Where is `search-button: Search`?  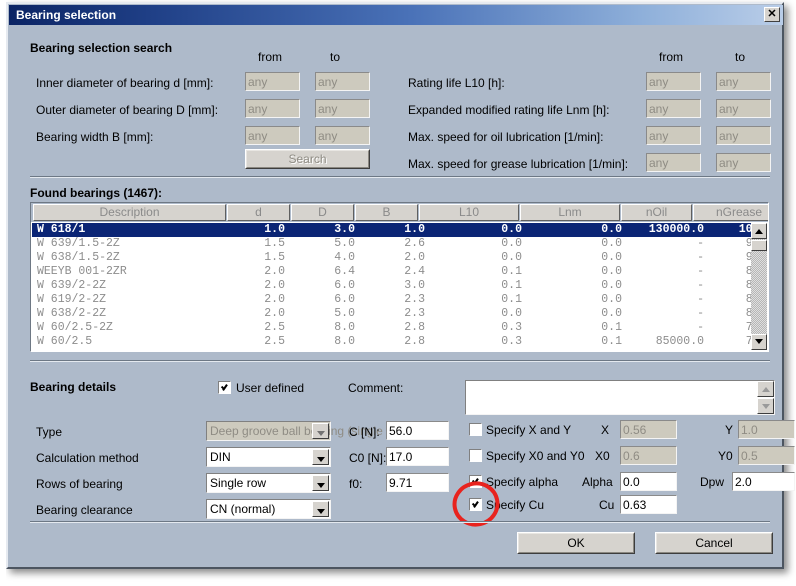 search-button: Search is located at coordinates (307, 159).